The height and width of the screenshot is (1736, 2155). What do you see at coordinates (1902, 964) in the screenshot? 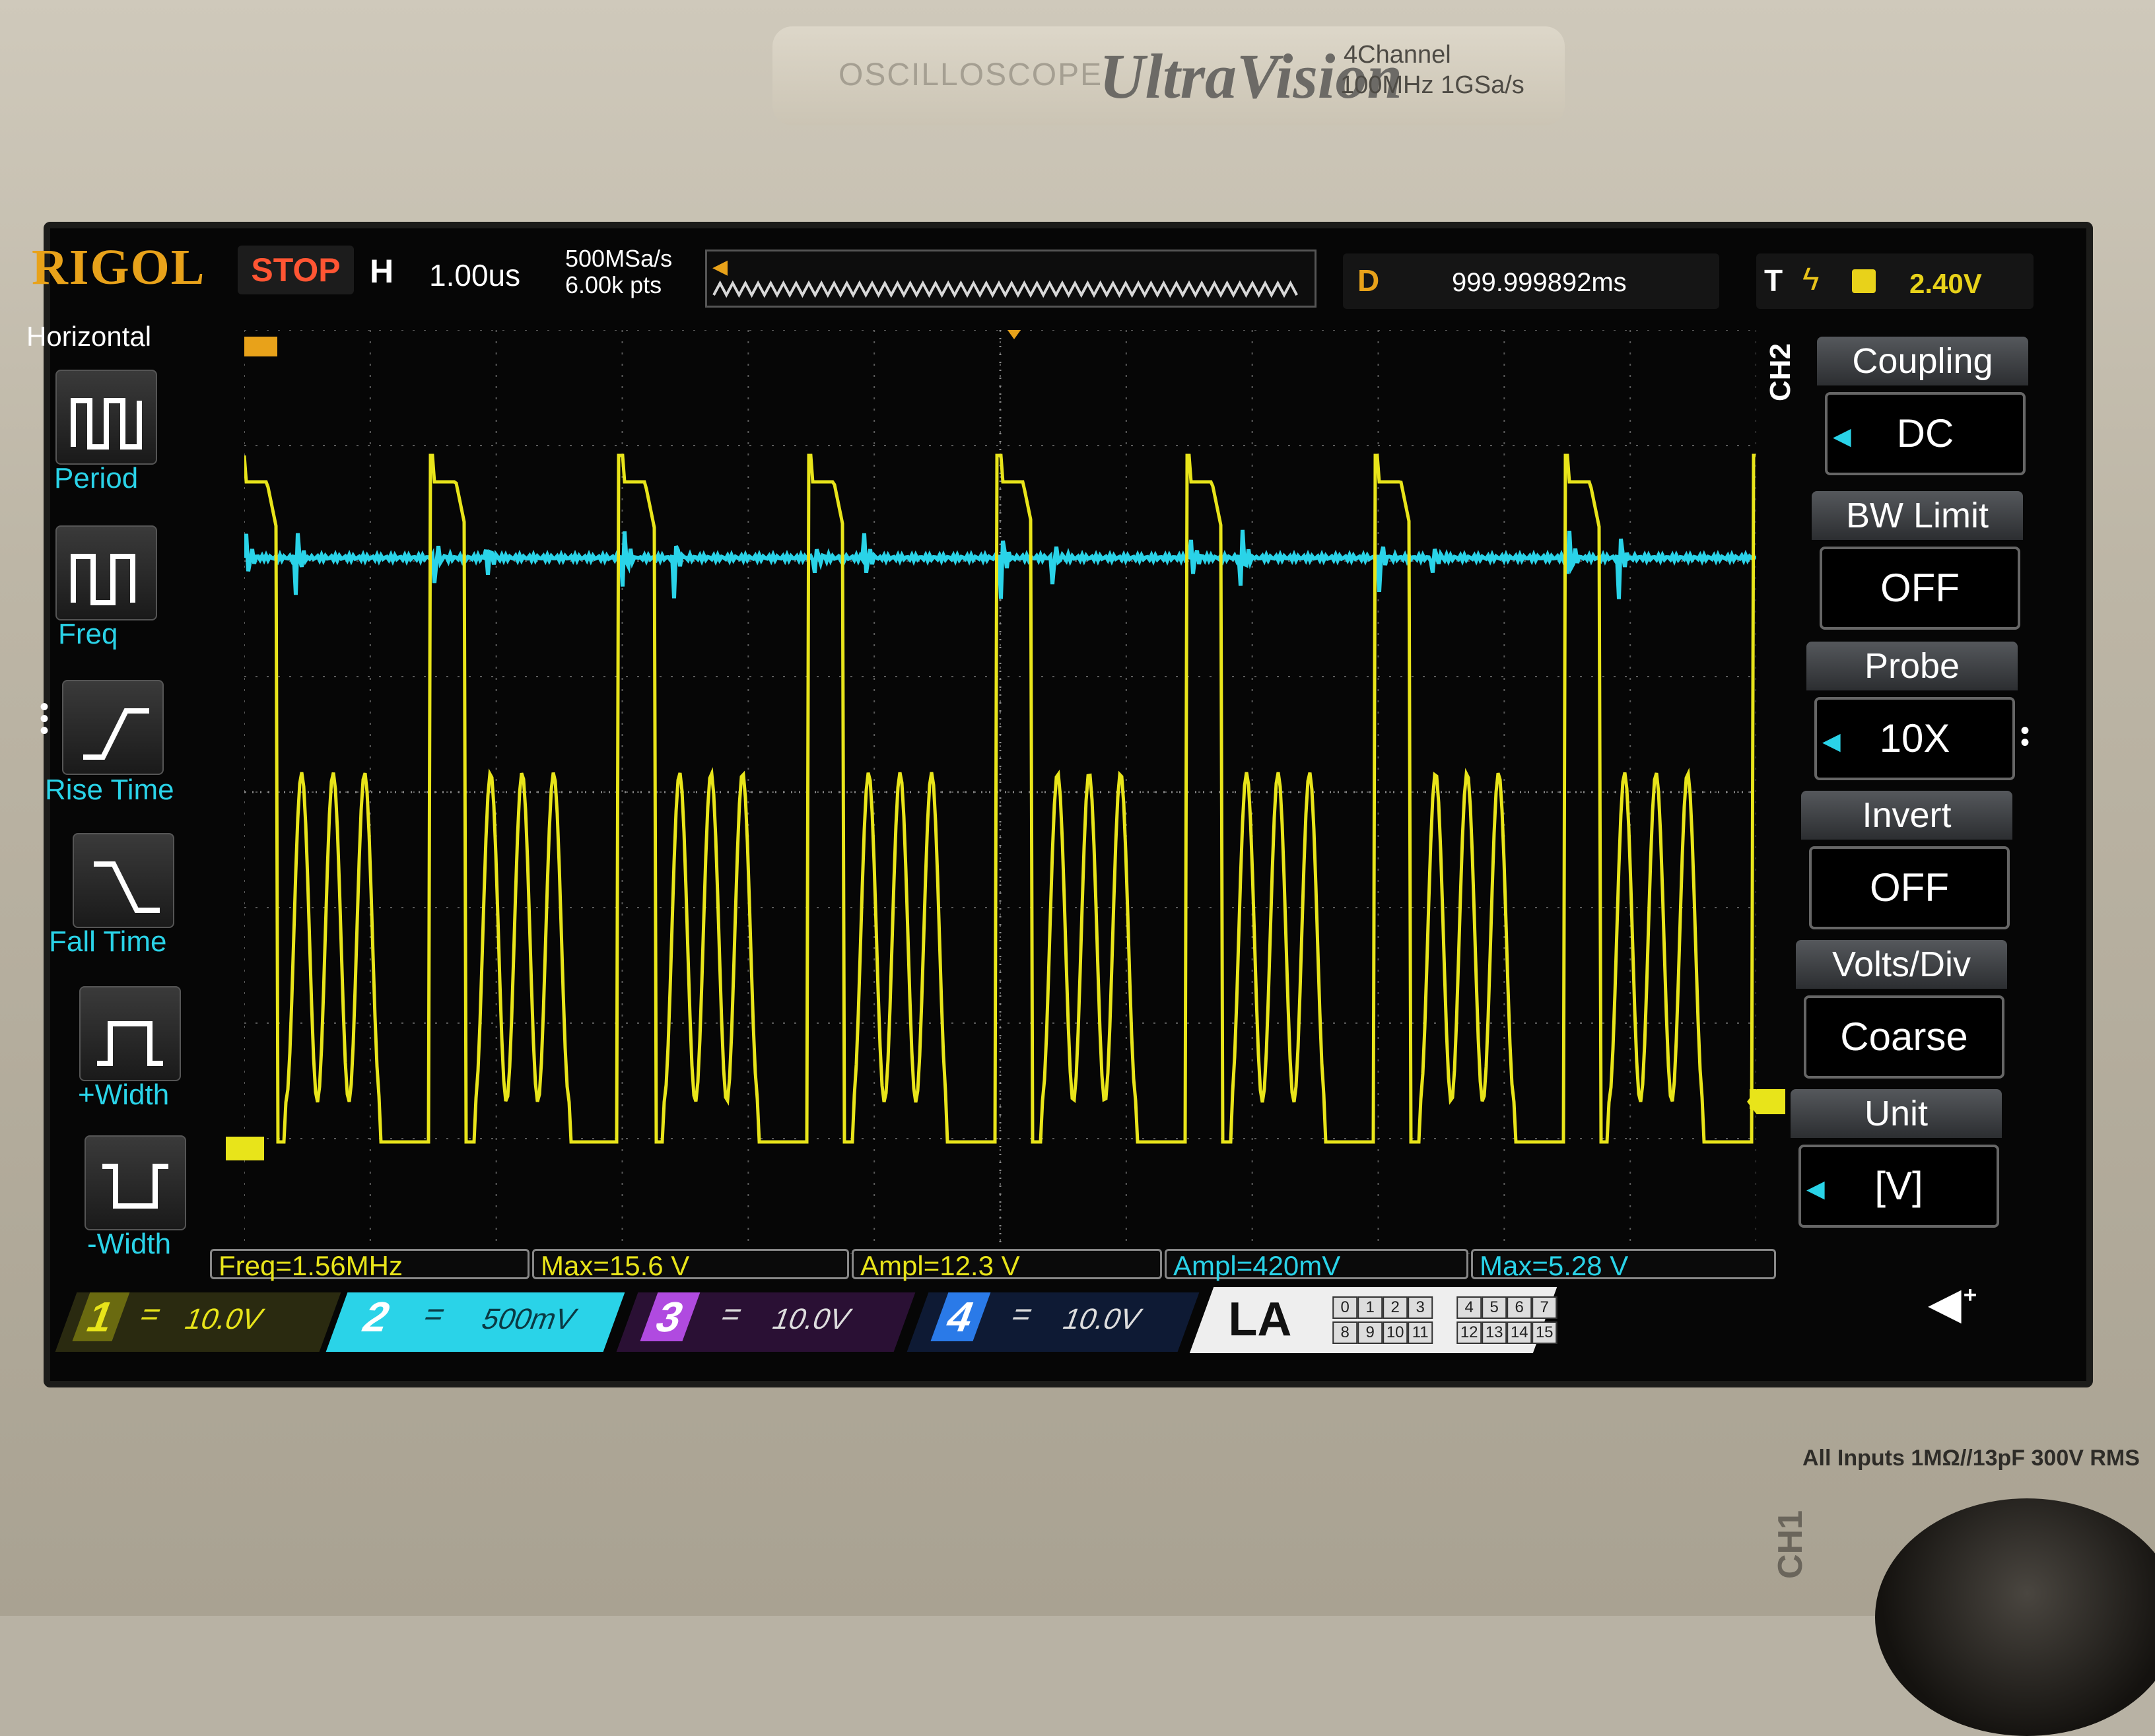
I see `menu-volts-div-title: Volts/Div` at bounding box center [1902, 964].